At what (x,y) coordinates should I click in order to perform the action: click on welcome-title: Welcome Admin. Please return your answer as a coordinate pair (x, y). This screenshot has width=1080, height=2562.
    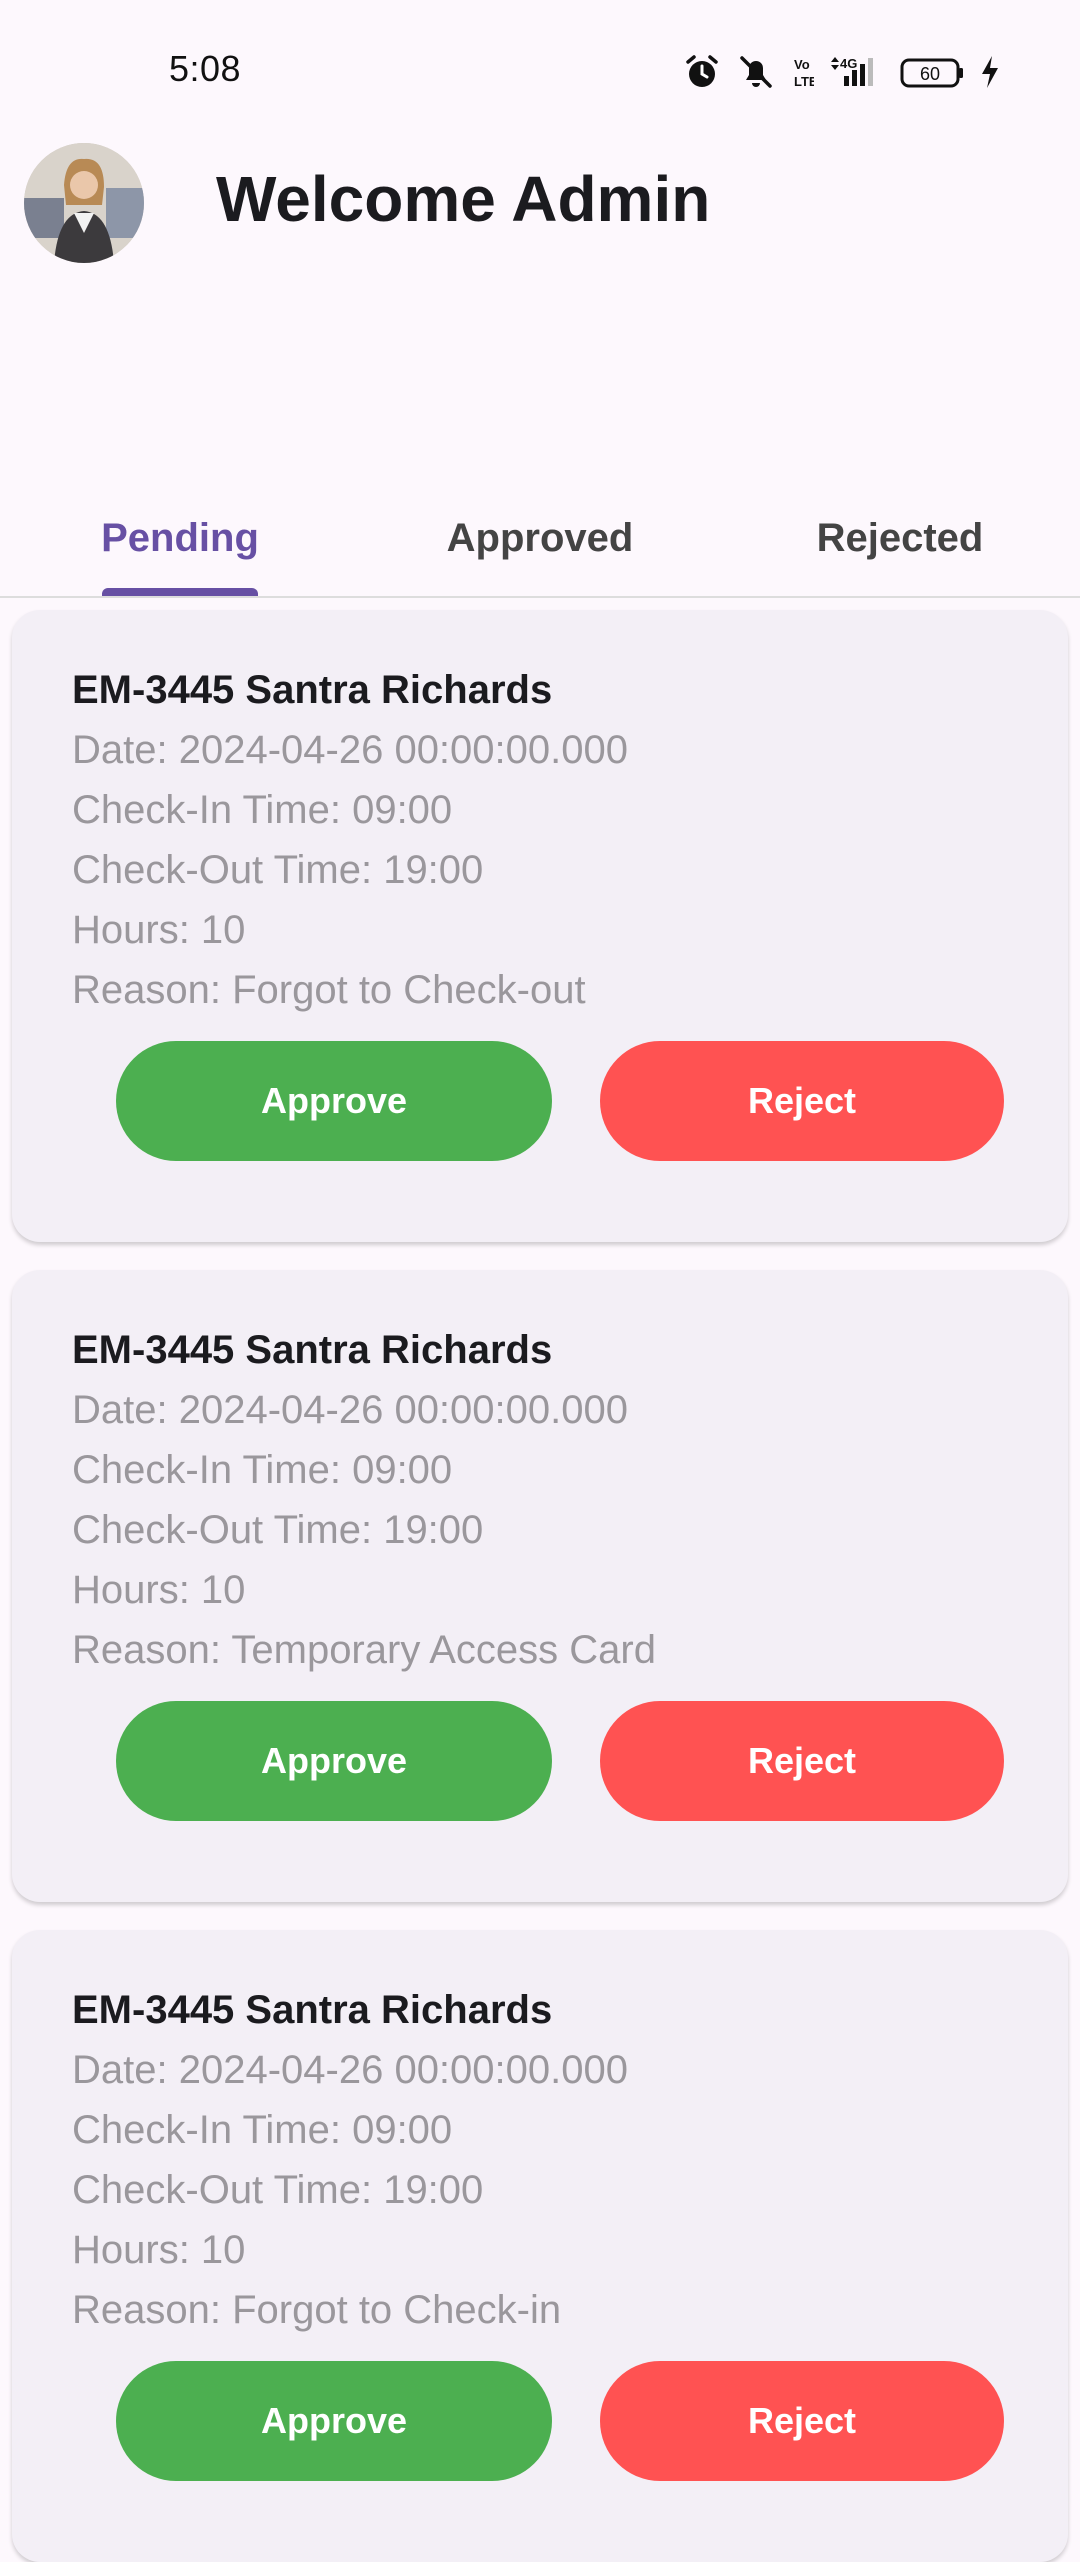
    Looking at the image, I should click on (463, 199).